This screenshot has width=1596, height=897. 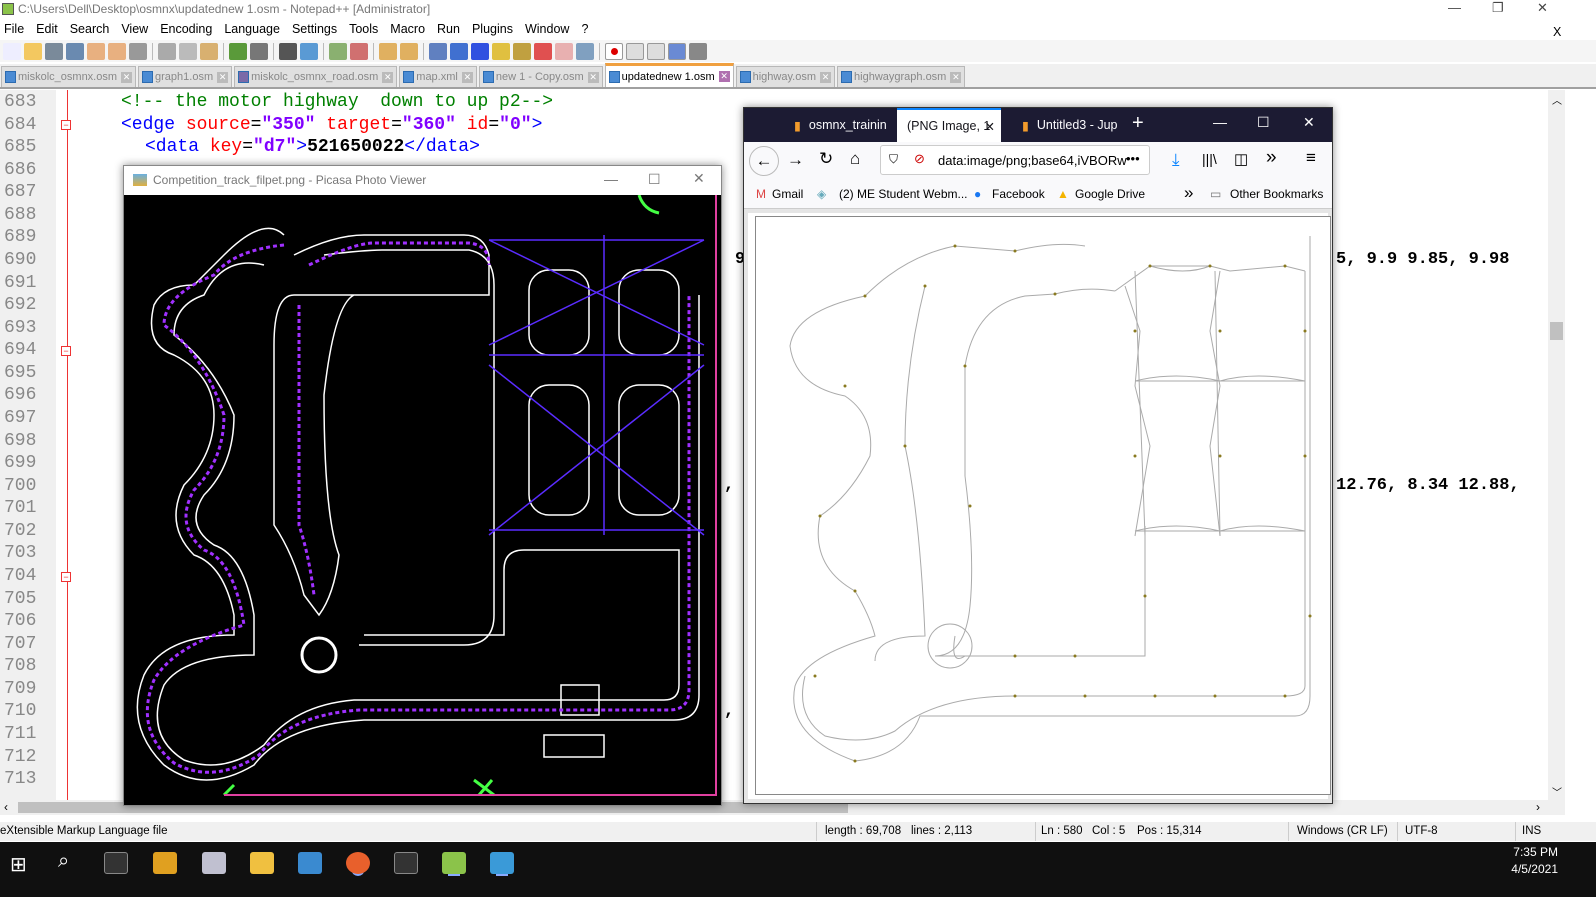 I want to click on monitoring-icon, so click(x=585, y=51).